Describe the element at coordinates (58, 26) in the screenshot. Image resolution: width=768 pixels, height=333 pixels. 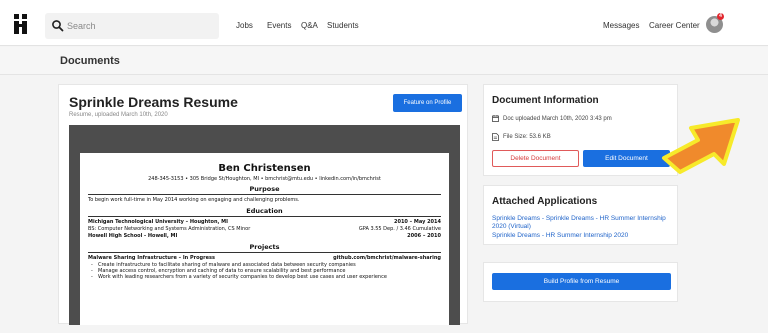
I see `search-icon` at that location.